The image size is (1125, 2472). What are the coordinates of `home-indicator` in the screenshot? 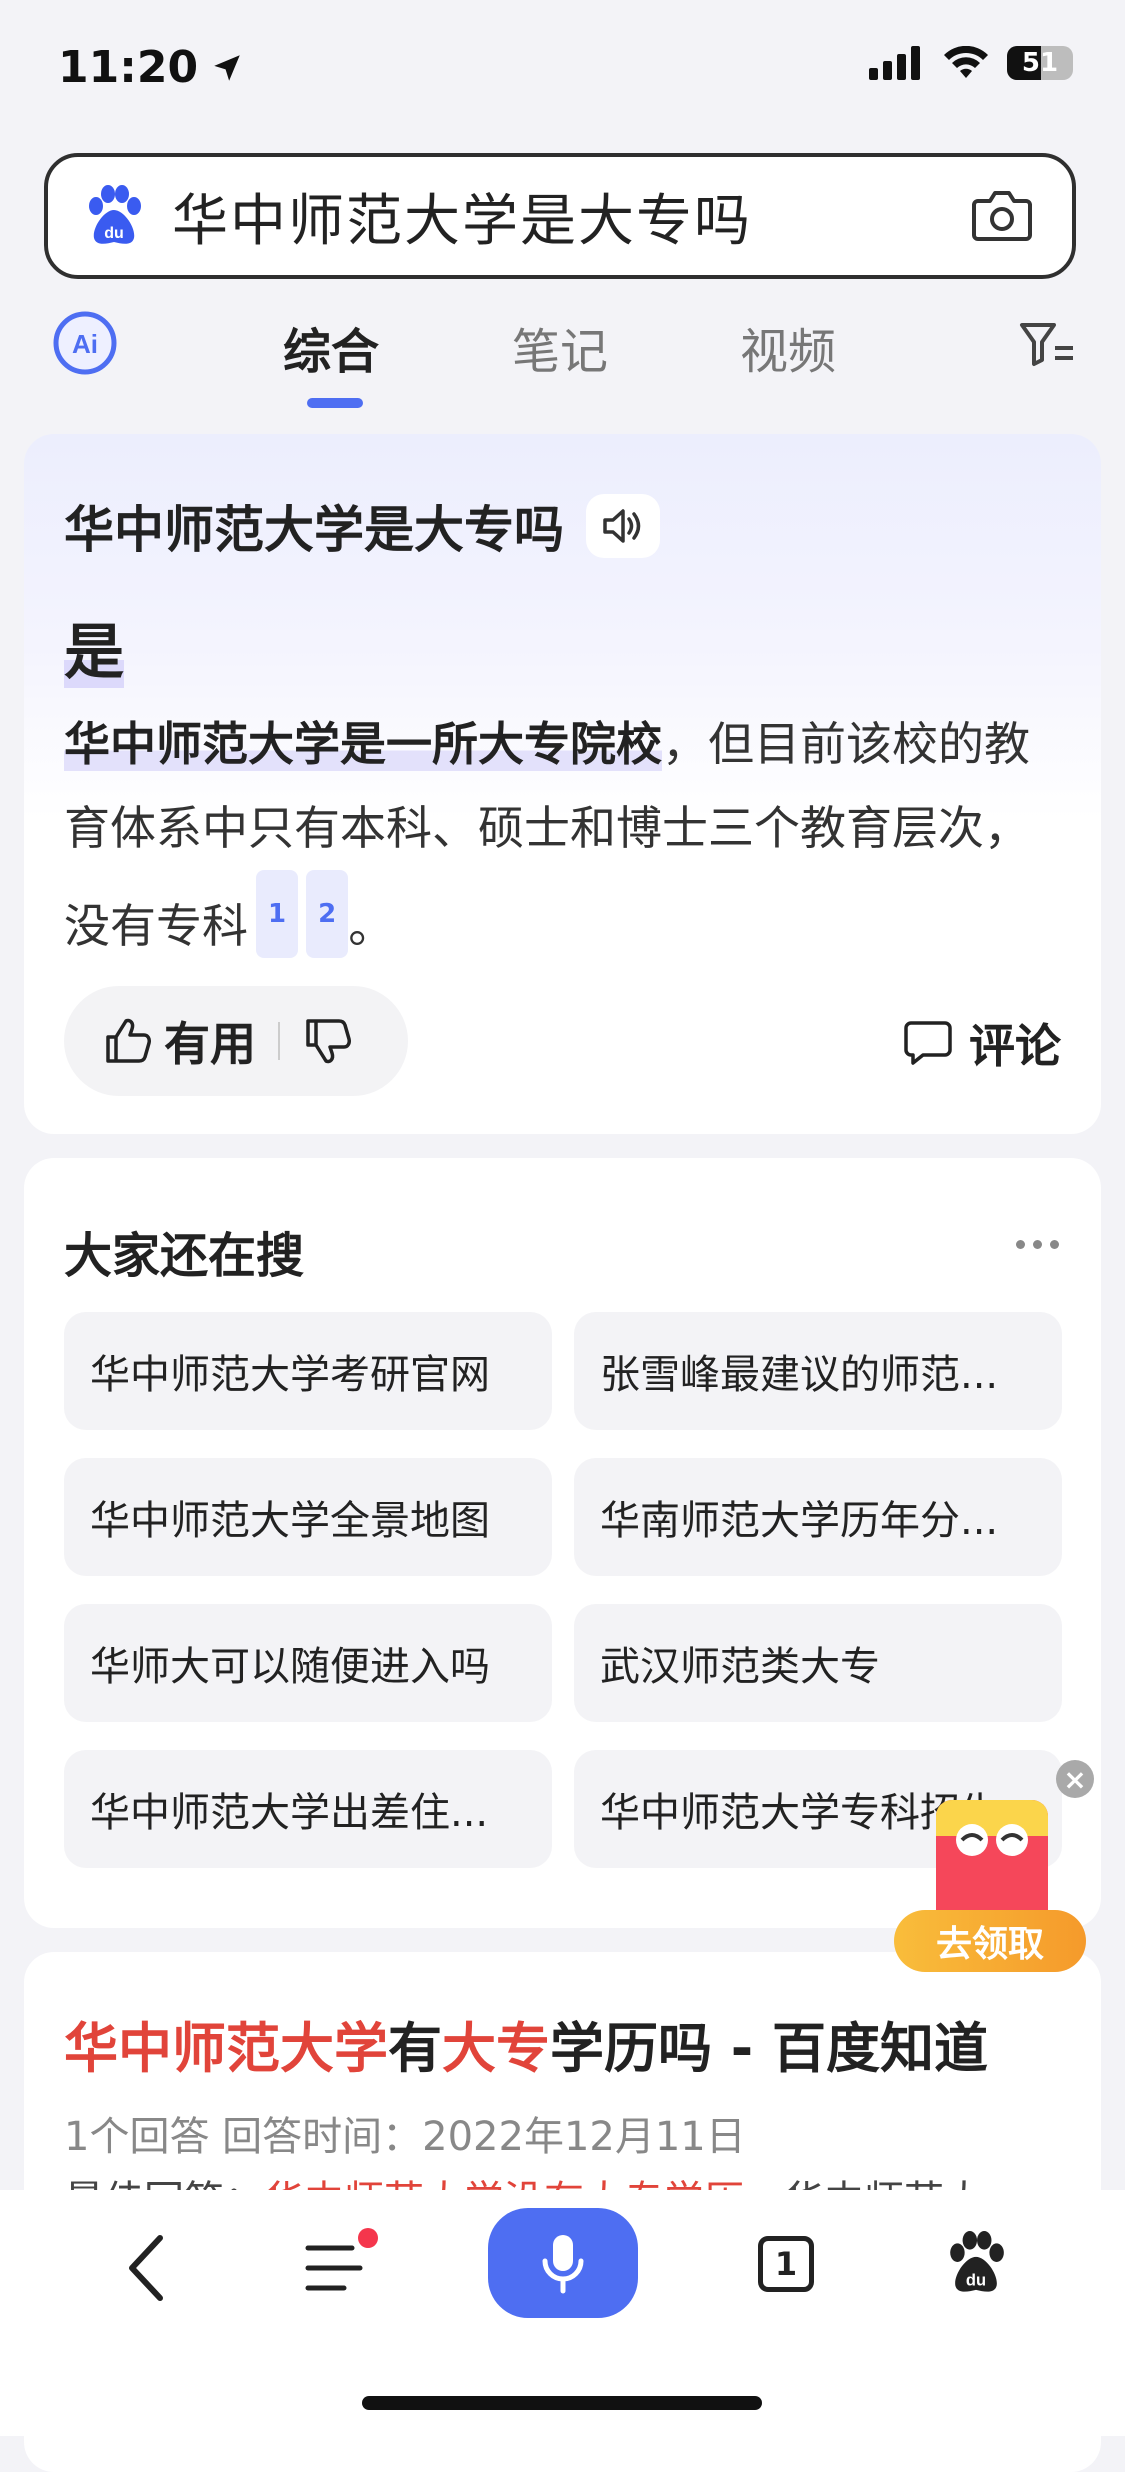 It's located at (562, 2403).